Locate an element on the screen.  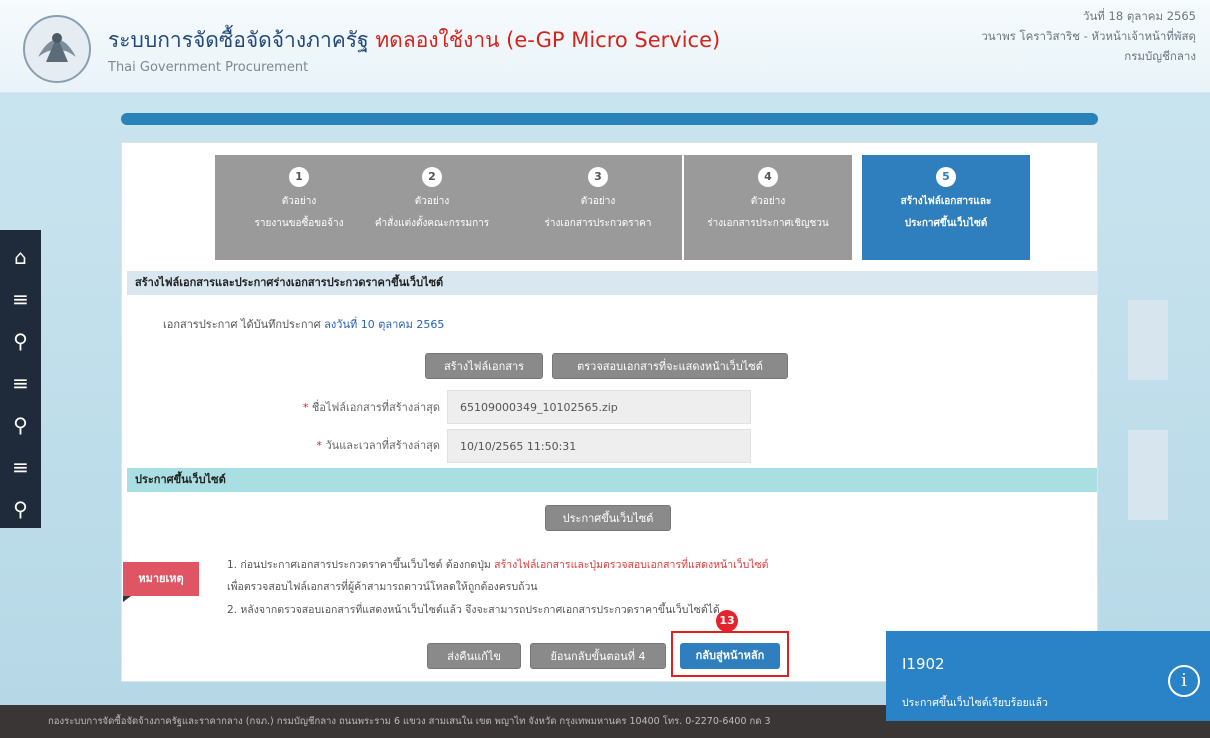
step-number: 1 is located at coordinates (299, 177).